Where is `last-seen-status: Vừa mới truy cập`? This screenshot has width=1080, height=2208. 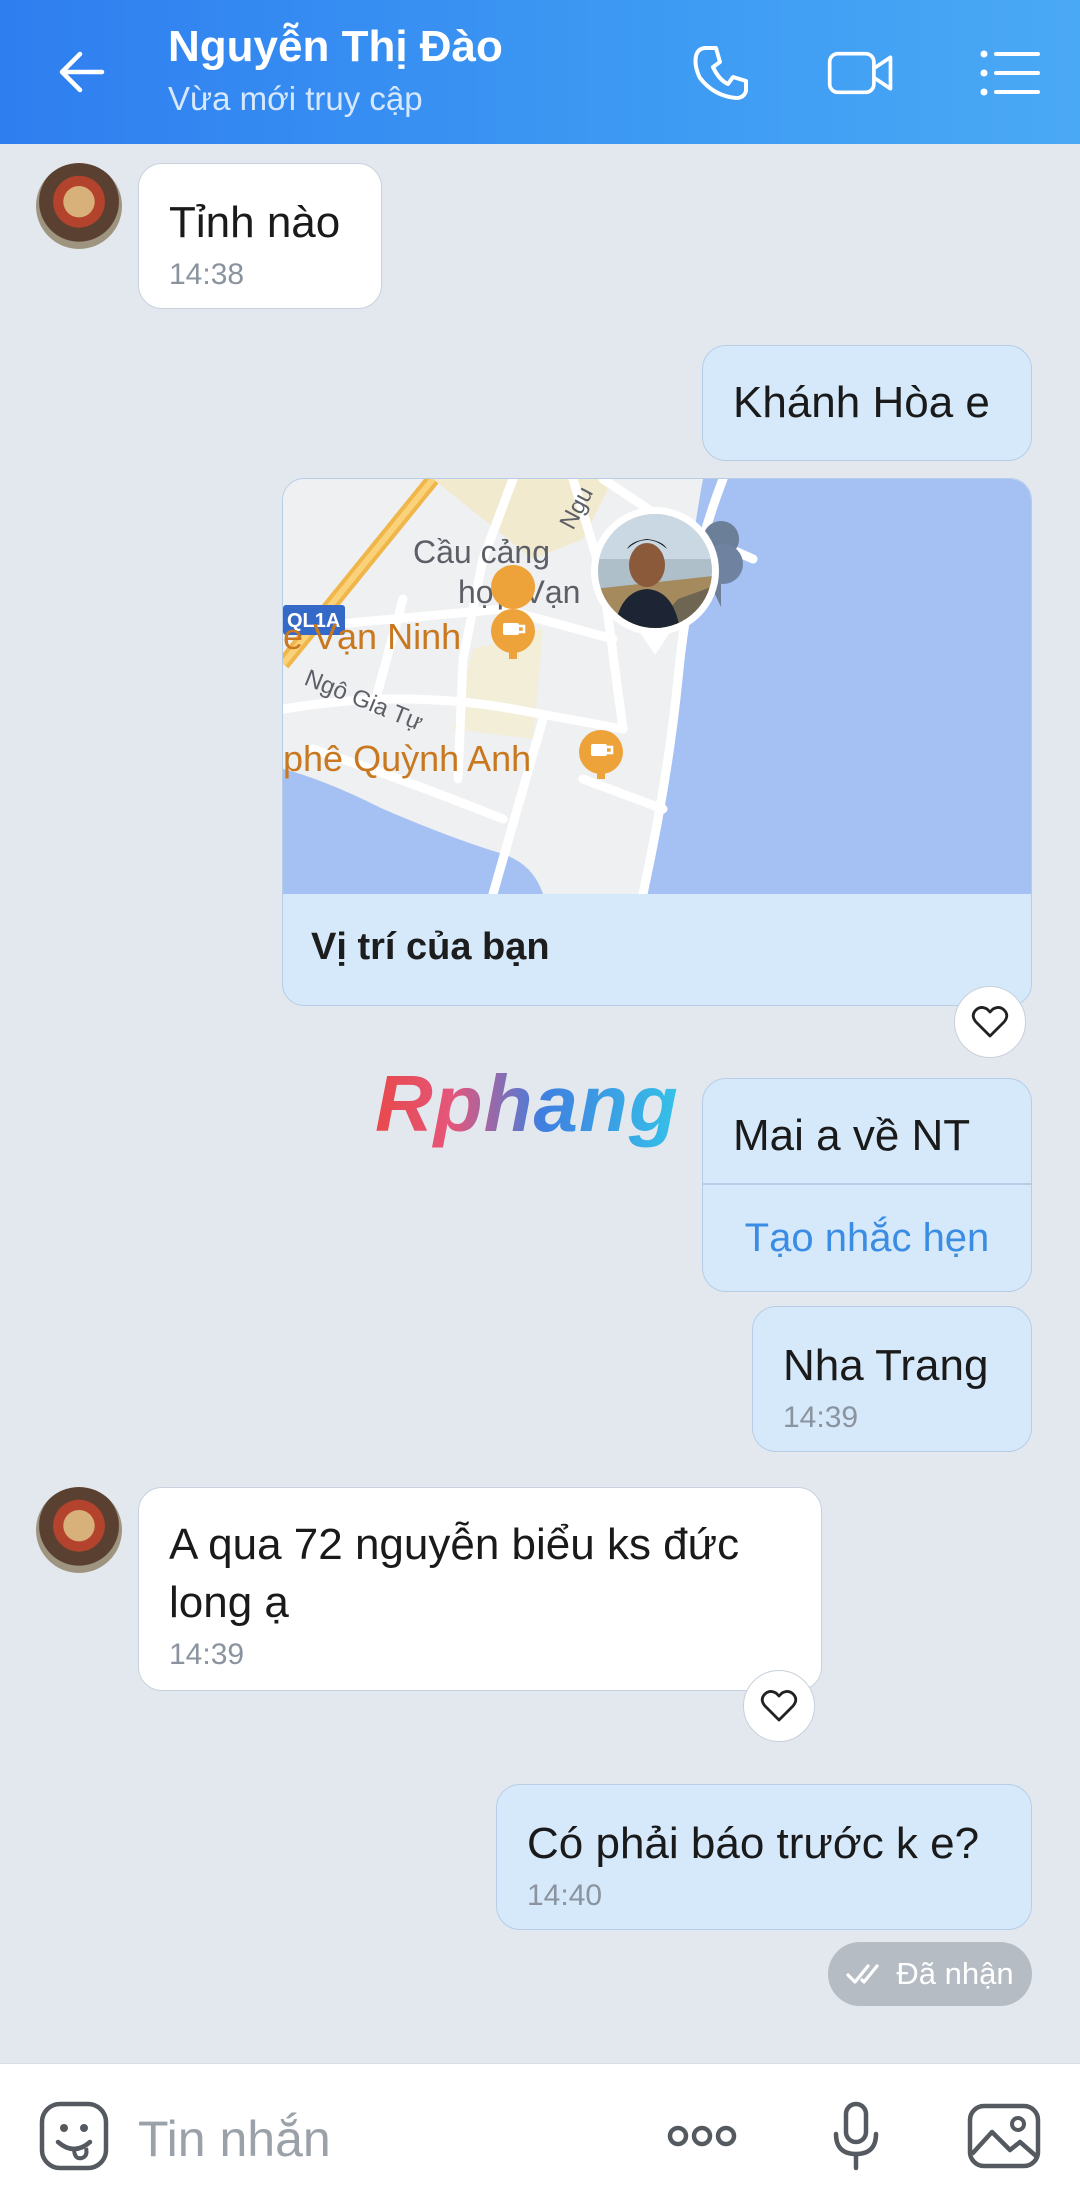
last-seen-status: Vừa mới truy cập is located at coordinates (295, 98).